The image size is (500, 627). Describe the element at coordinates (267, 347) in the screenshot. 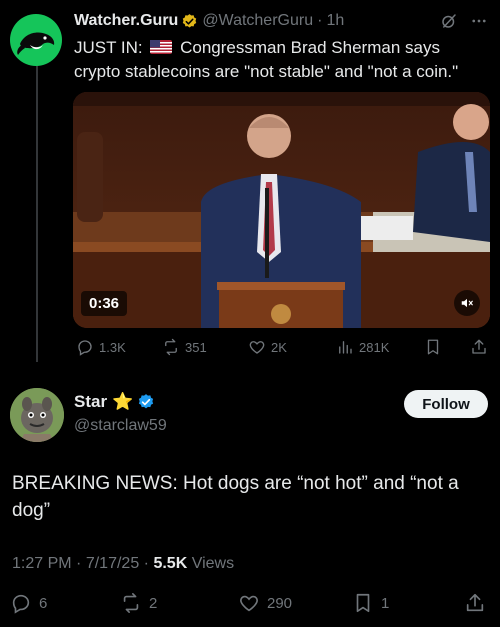

I see `quoted-like-button: 2K` at that location.